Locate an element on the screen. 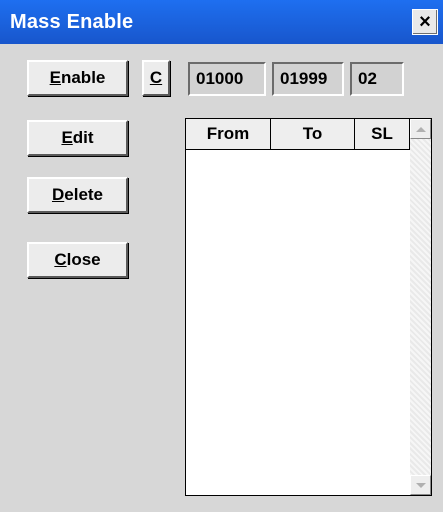 The width and height of the screenshot is (443, 512). close-button: Close is located at coordinates (77, 260).